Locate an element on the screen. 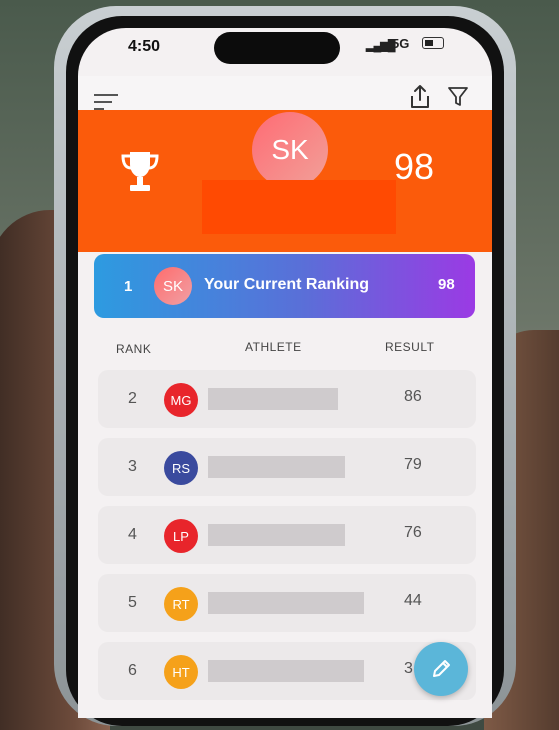 This screenshot has width=559, height=730. row-rank: 6 is located at coordinates (132, 670).